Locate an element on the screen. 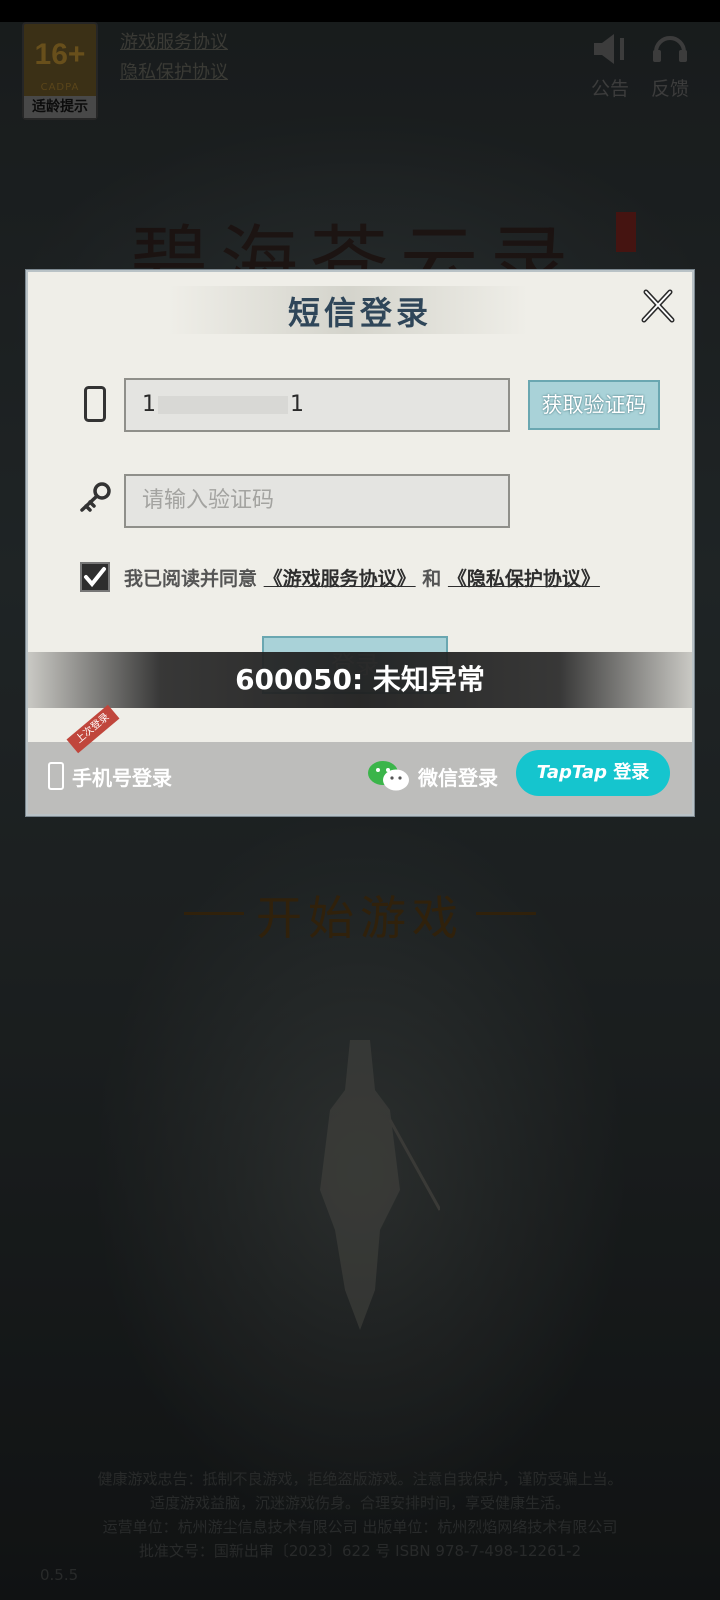  taptap-login-label: 登录 is located at coordinates (631, 772).